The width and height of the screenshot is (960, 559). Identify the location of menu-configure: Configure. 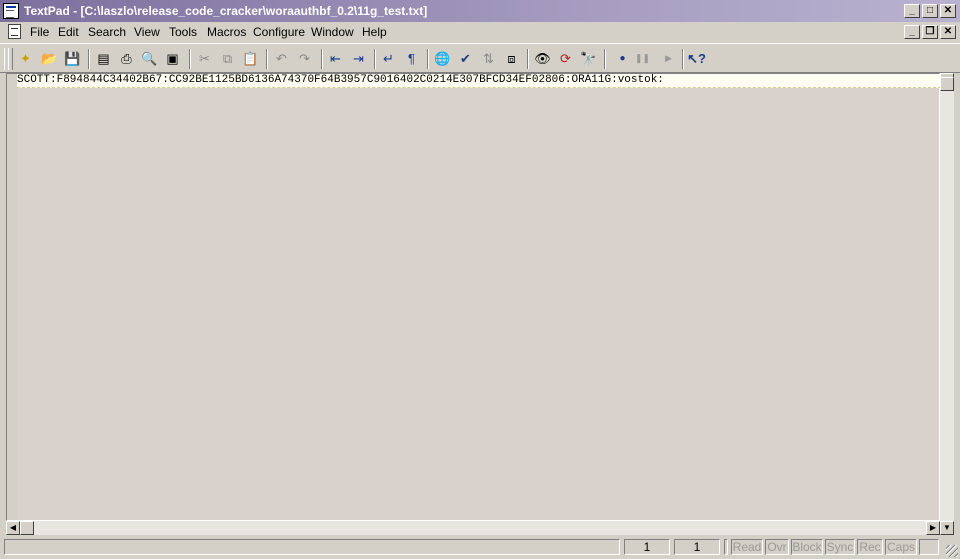
(279, 32).